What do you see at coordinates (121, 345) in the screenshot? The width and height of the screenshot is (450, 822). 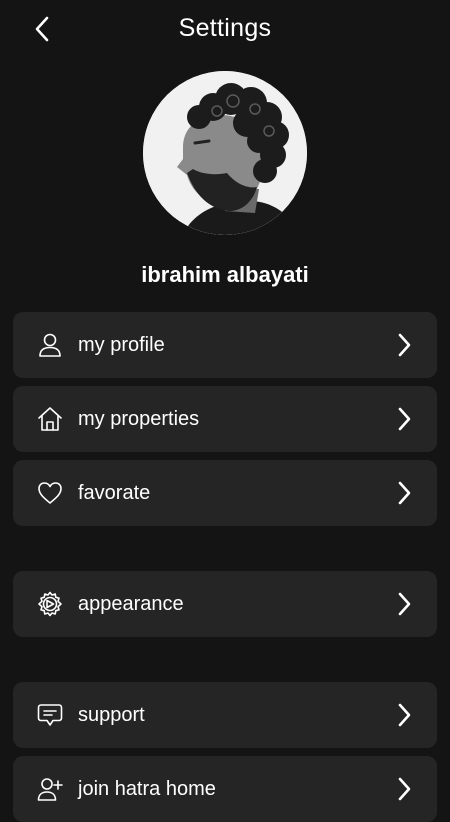 I see `menu-item-label: my profile` at bounding box center [121, 345].